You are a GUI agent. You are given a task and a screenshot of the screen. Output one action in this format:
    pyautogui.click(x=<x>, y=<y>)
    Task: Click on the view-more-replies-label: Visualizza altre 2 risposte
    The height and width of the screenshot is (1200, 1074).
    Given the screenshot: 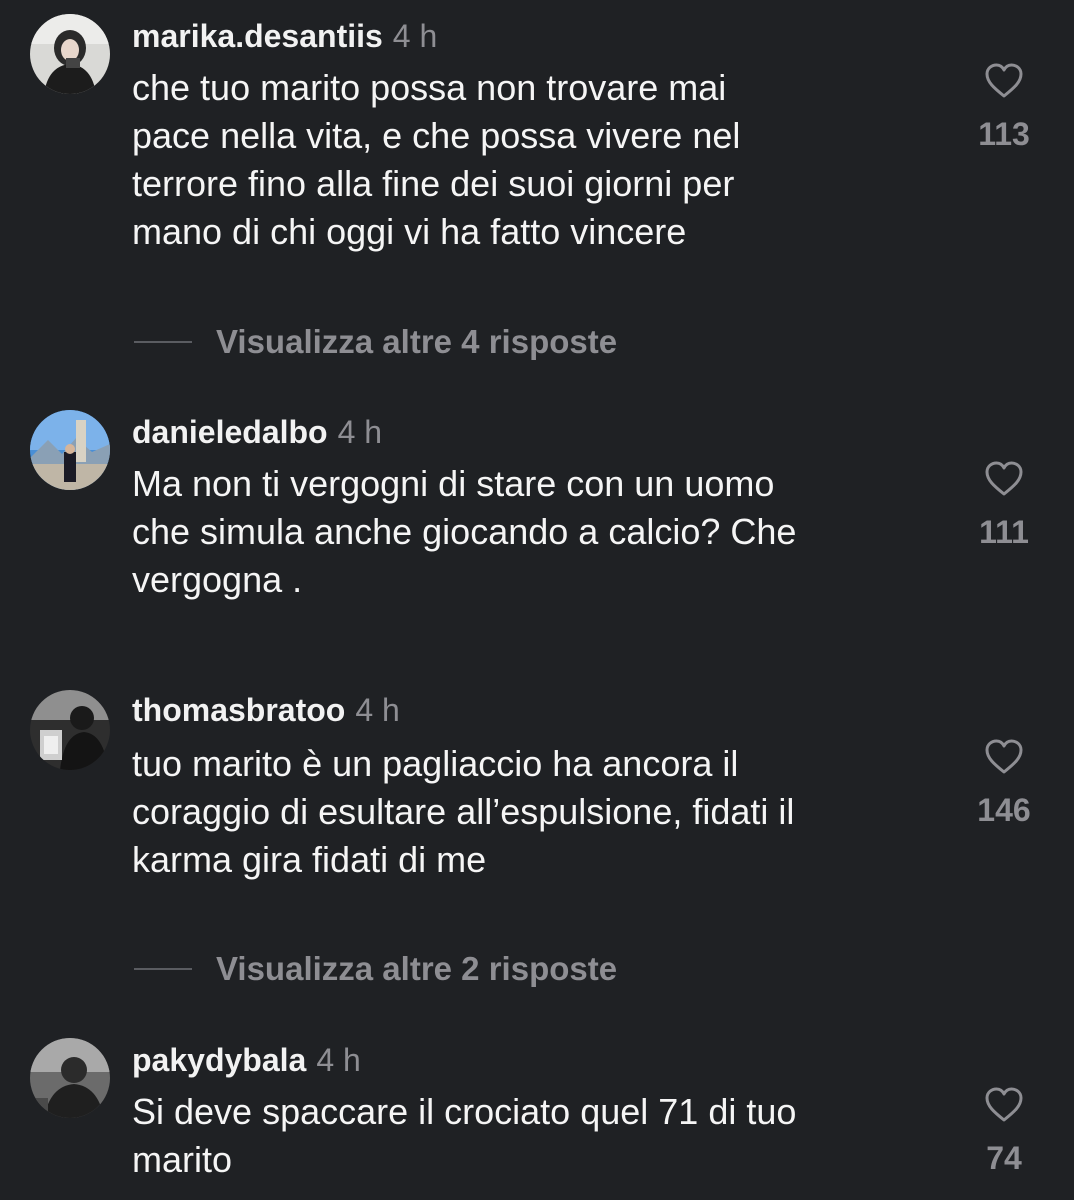 What is the action you would take?
    pyautogui.click(x=417, y=968)
    